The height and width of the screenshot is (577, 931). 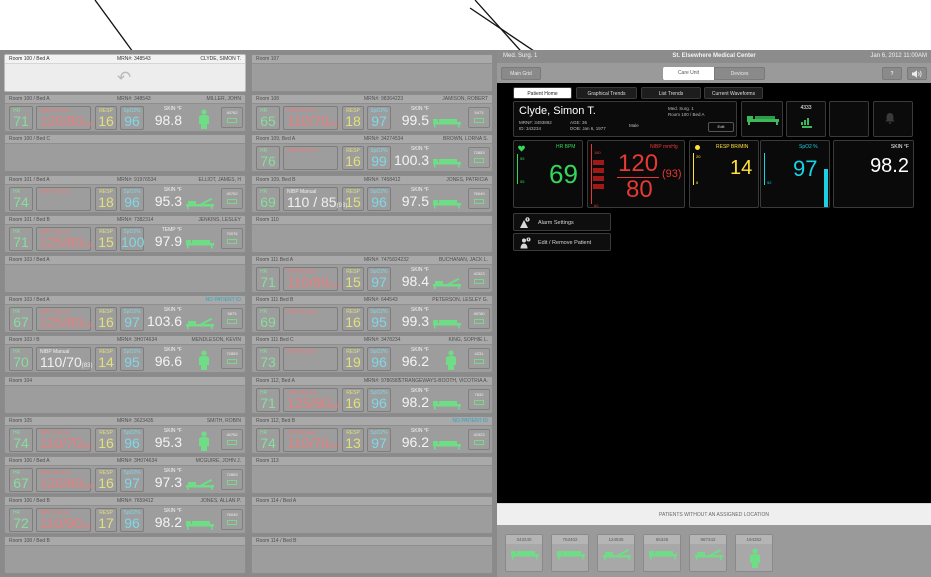 I want to click on tile-header: Room 112, Bed B NO PATIENT ID, so click(x=372, y=421).